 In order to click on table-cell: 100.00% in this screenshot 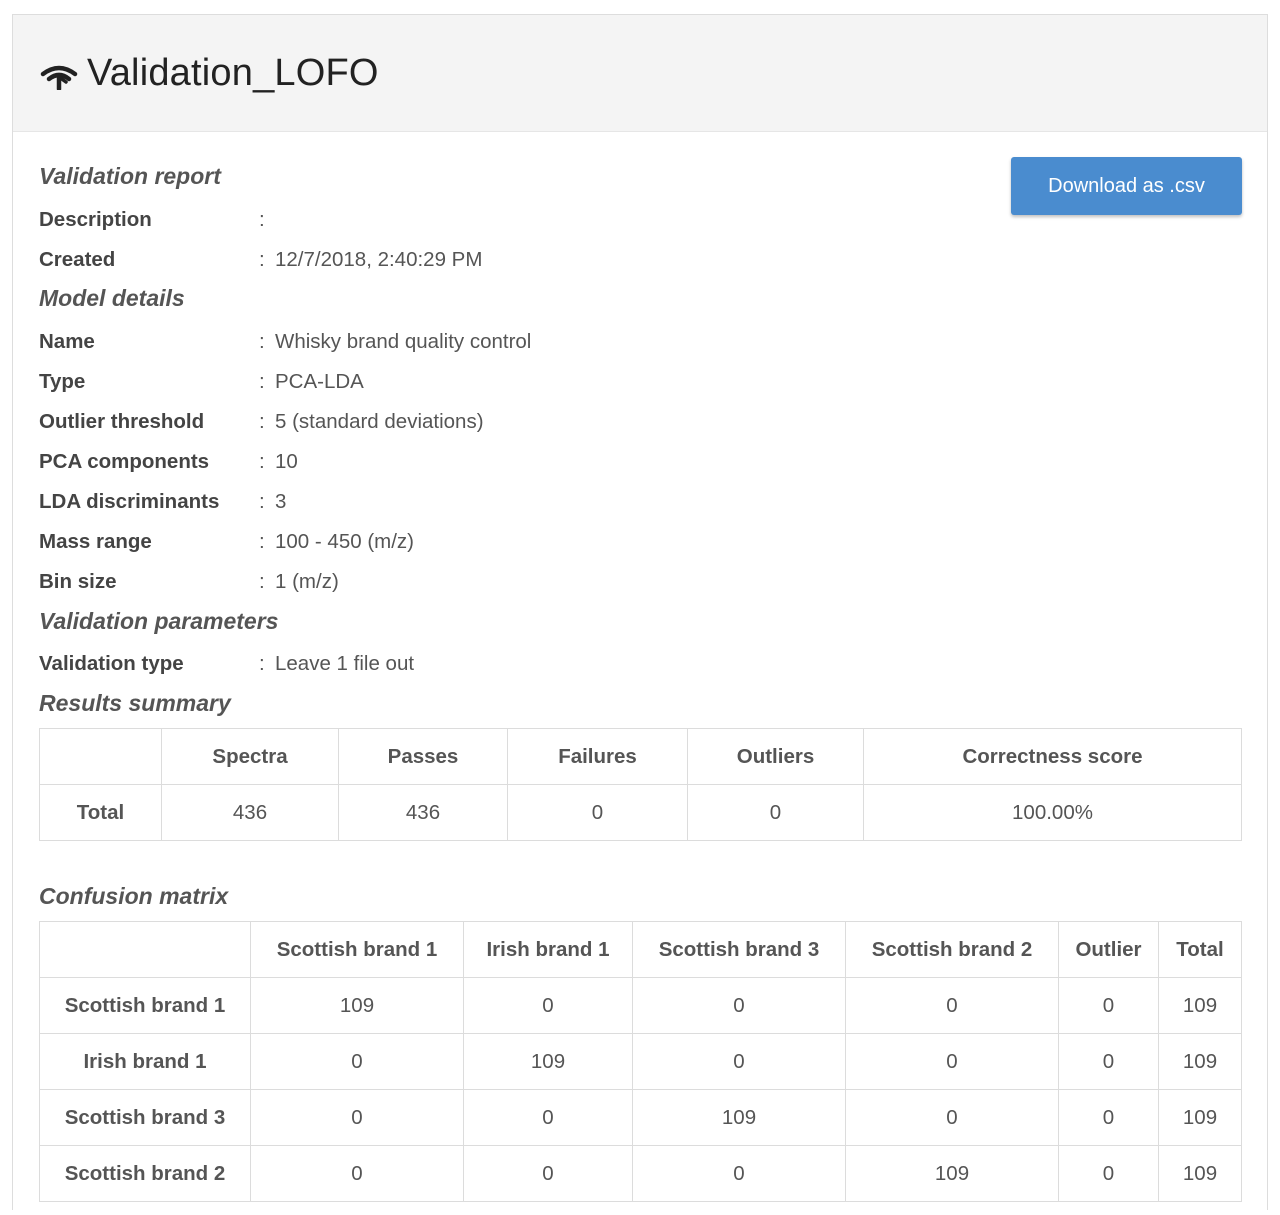, I will do `click(1052, 812)`.